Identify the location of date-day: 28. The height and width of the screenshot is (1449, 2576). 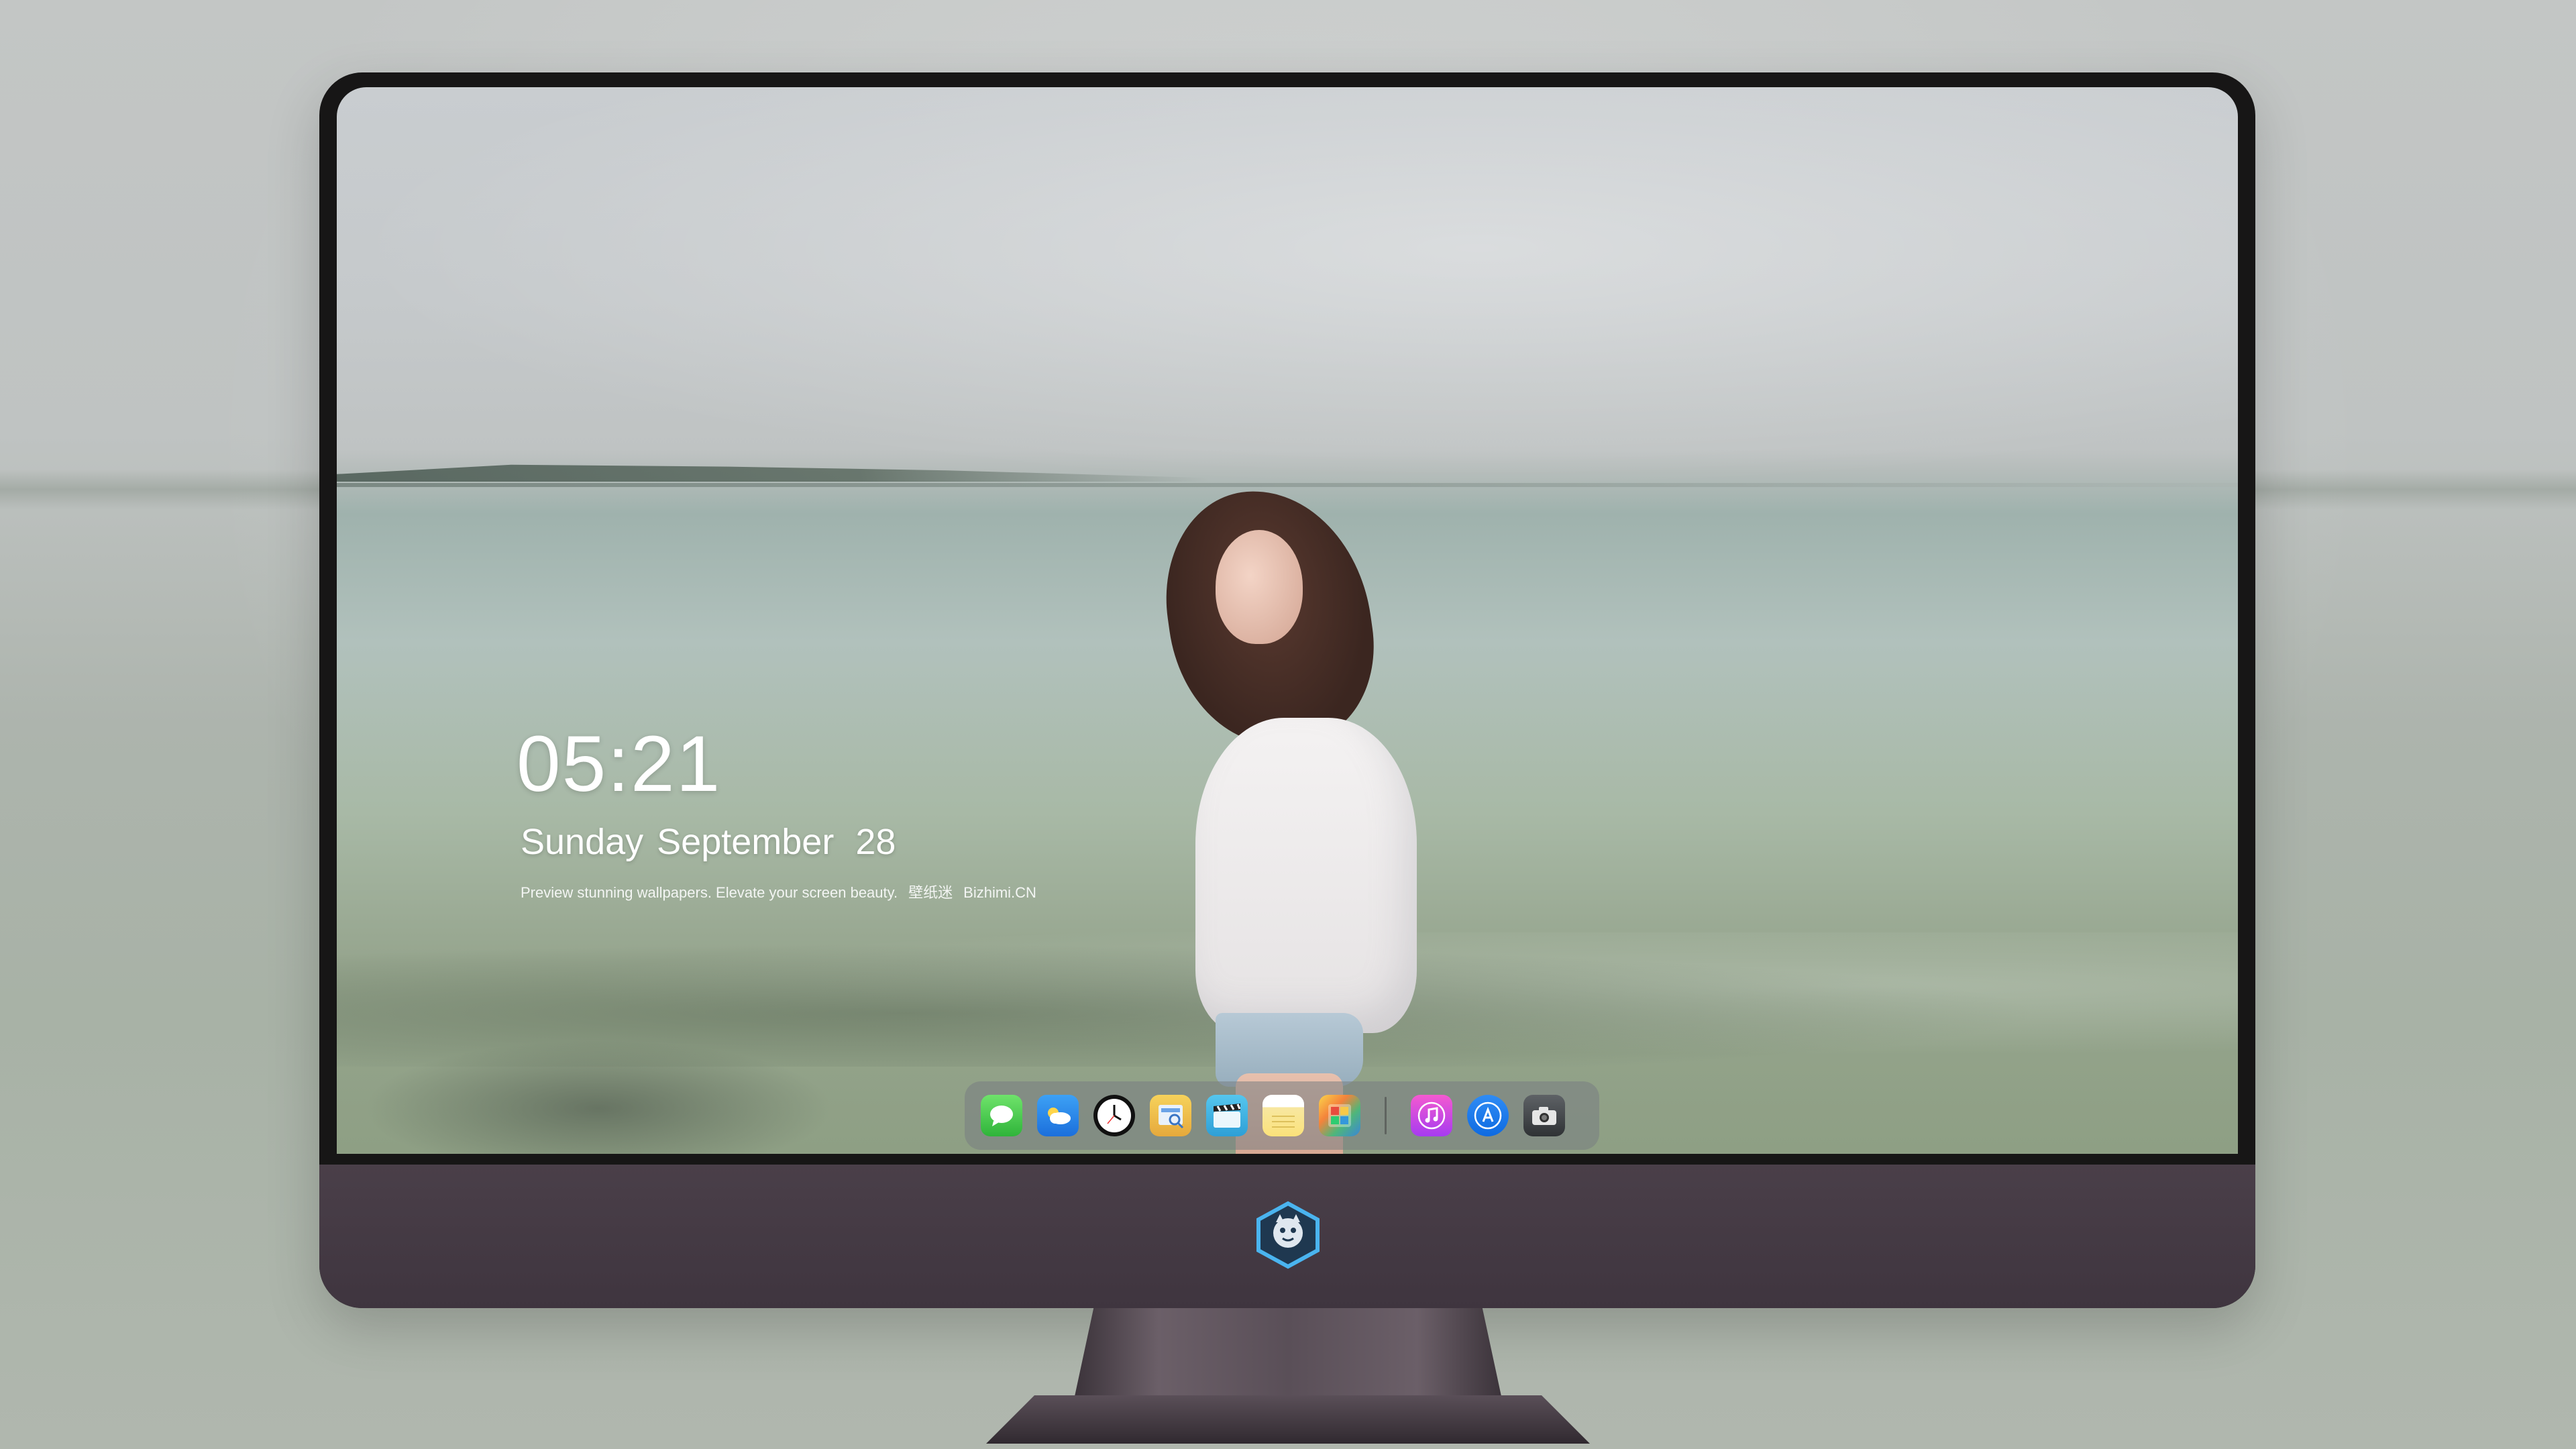
(875, 842).